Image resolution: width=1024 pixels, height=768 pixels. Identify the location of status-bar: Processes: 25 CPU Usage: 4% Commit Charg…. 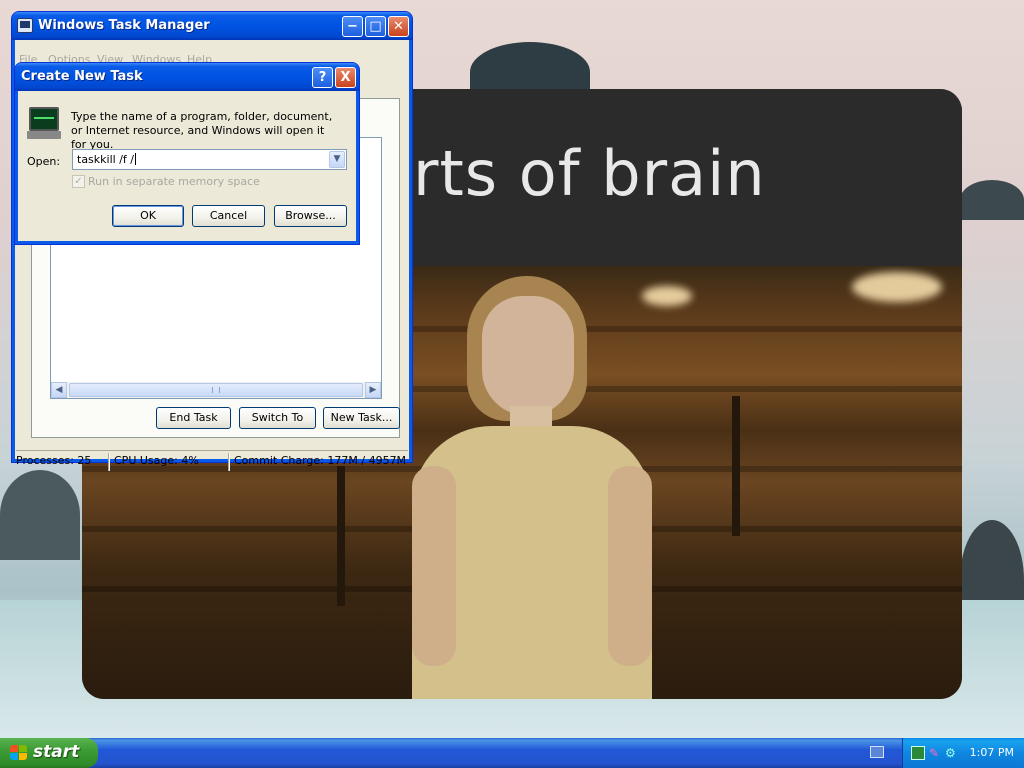
(212, 461).